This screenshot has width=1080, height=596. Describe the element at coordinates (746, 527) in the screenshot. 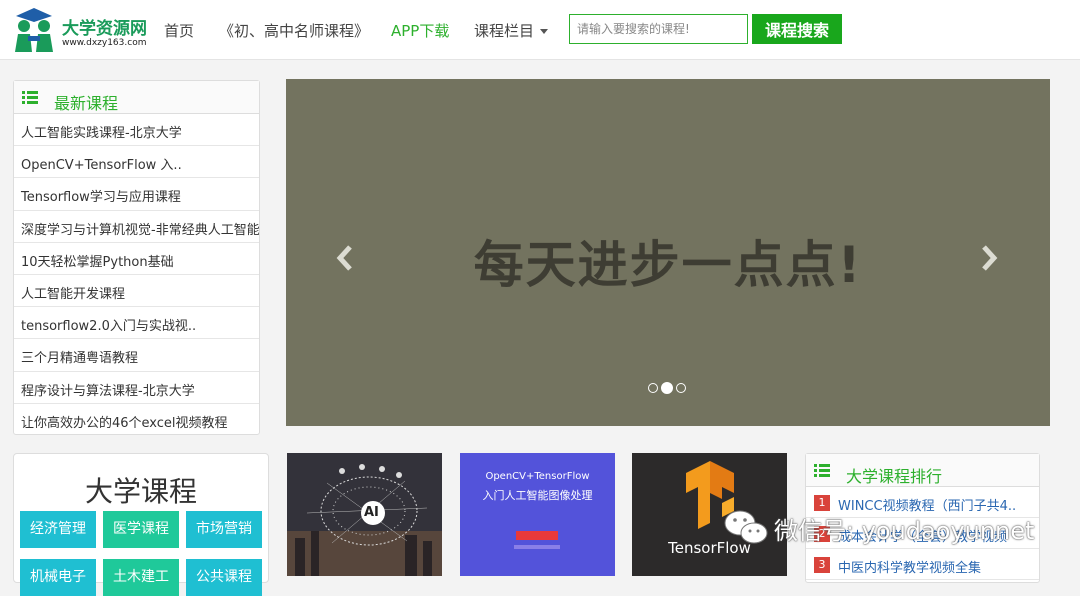

I see `wechat-icon` at that location.